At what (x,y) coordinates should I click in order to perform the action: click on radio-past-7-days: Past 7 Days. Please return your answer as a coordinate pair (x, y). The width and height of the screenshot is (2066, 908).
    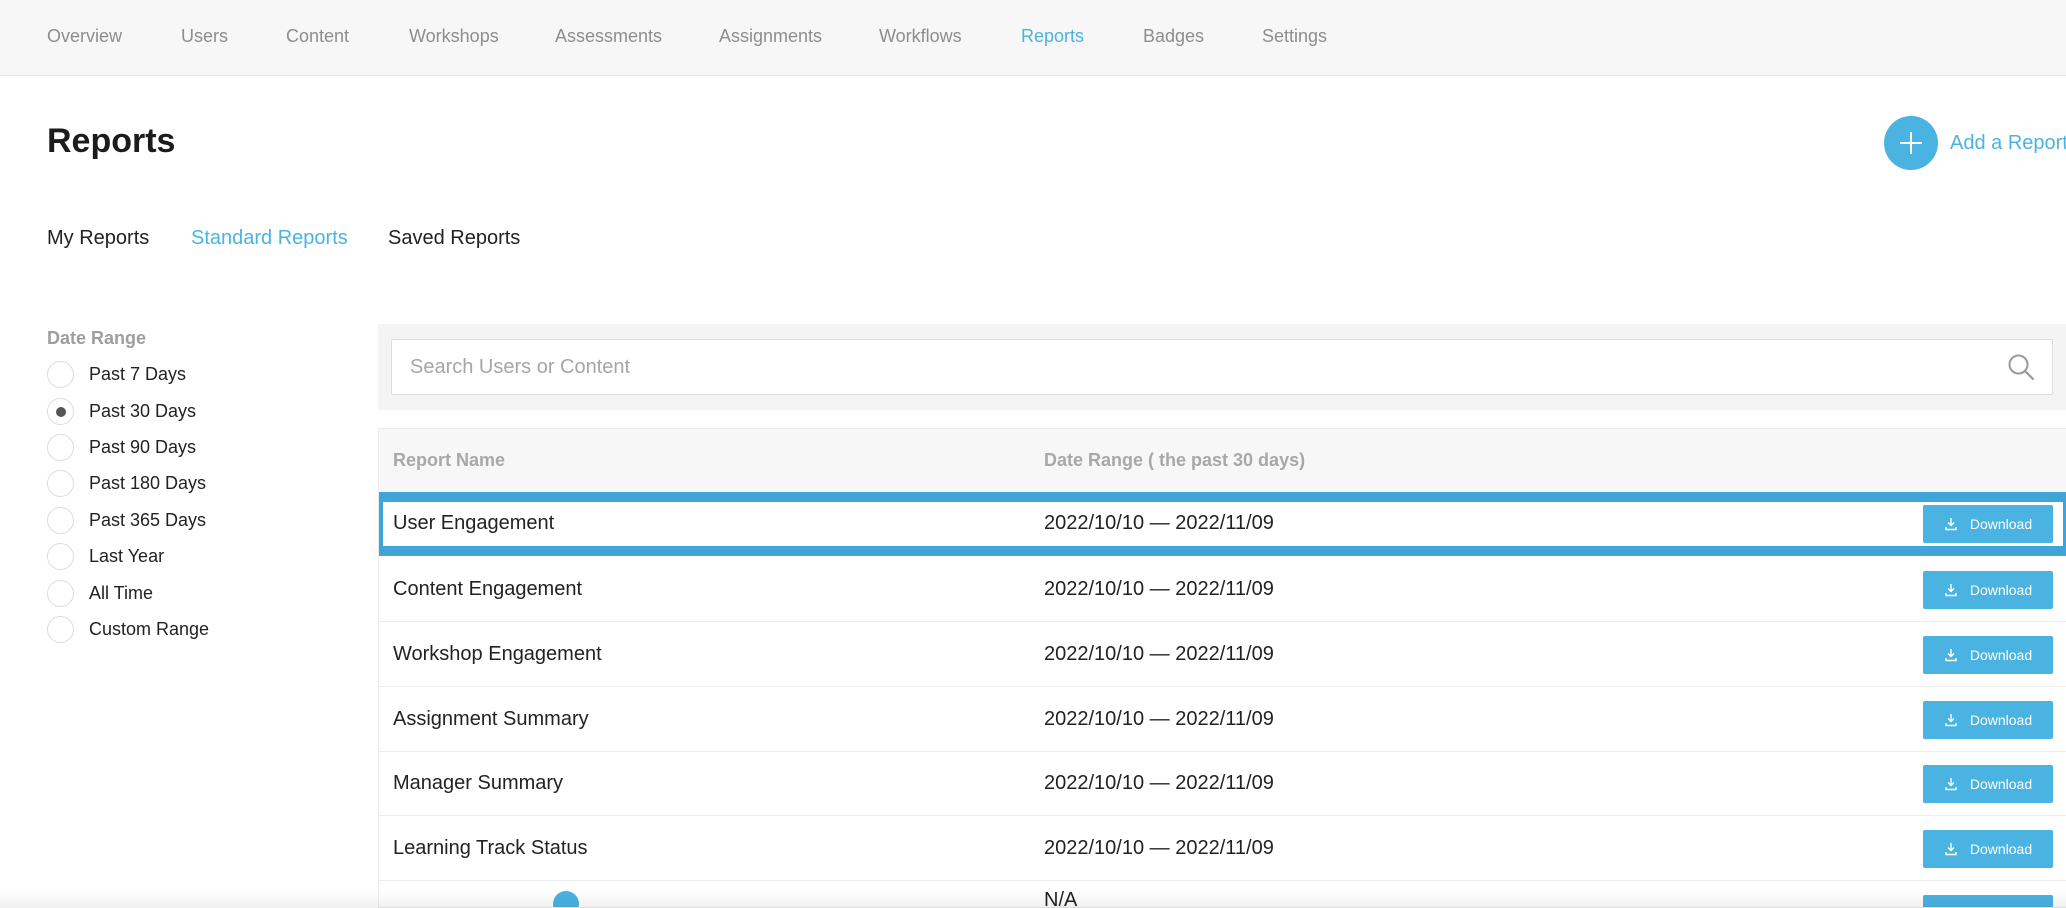
    Looking at the image, I should click on (116, 374).